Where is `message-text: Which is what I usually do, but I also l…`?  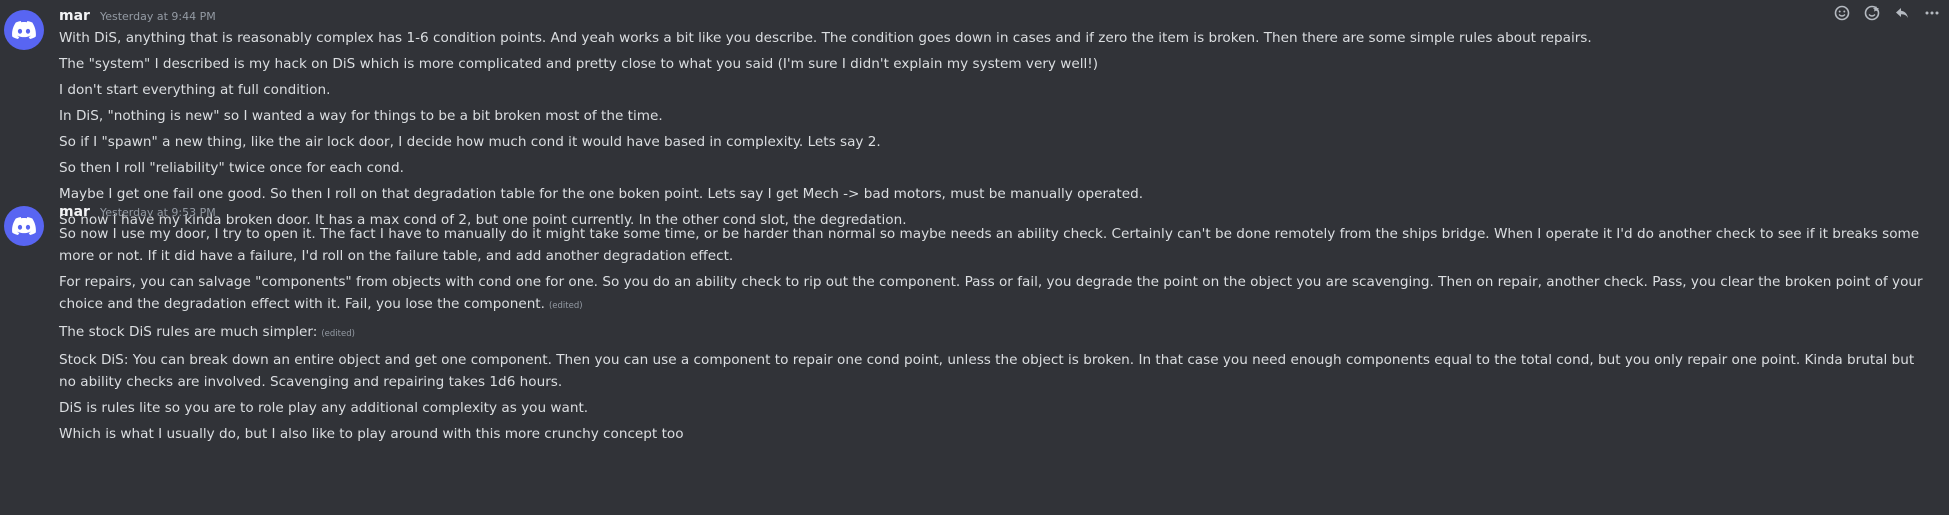
message-text: Which is what I usually do, but I also l… is located at coordinates (371, 434).